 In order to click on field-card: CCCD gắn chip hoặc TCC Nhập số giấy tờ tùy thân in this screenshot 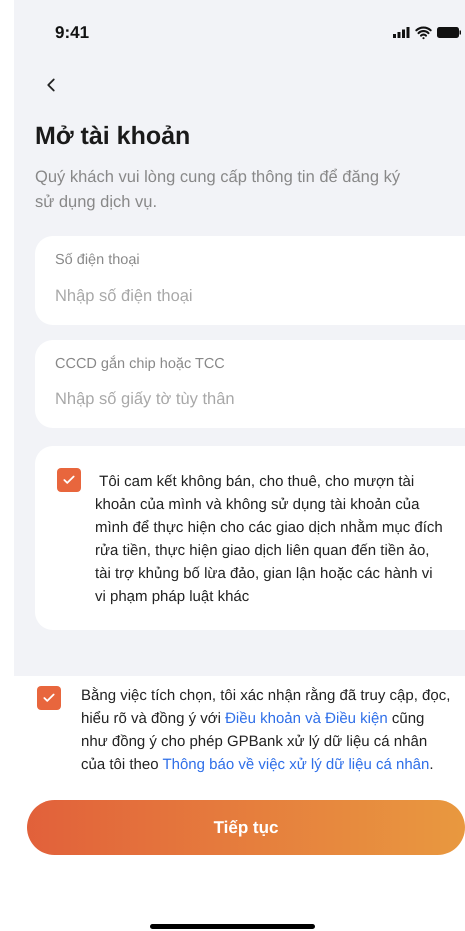, I will do `click(250, 384)`.